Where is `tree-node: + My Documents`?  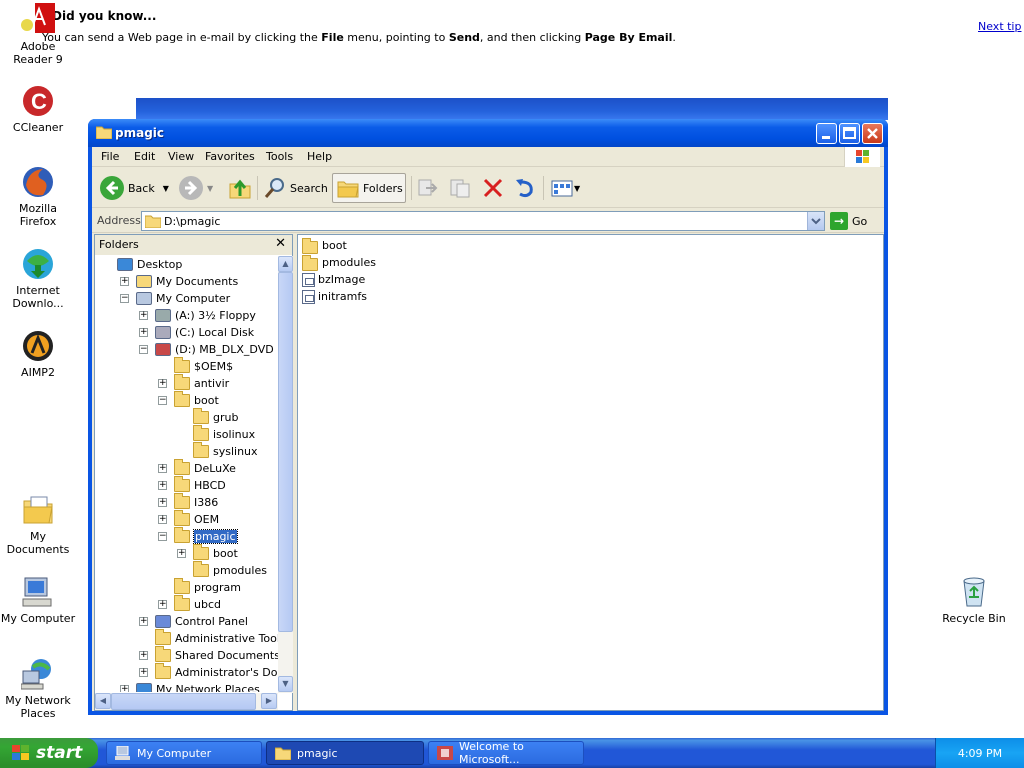
tree-node: + My Documents is located at coordinates (179, 281).